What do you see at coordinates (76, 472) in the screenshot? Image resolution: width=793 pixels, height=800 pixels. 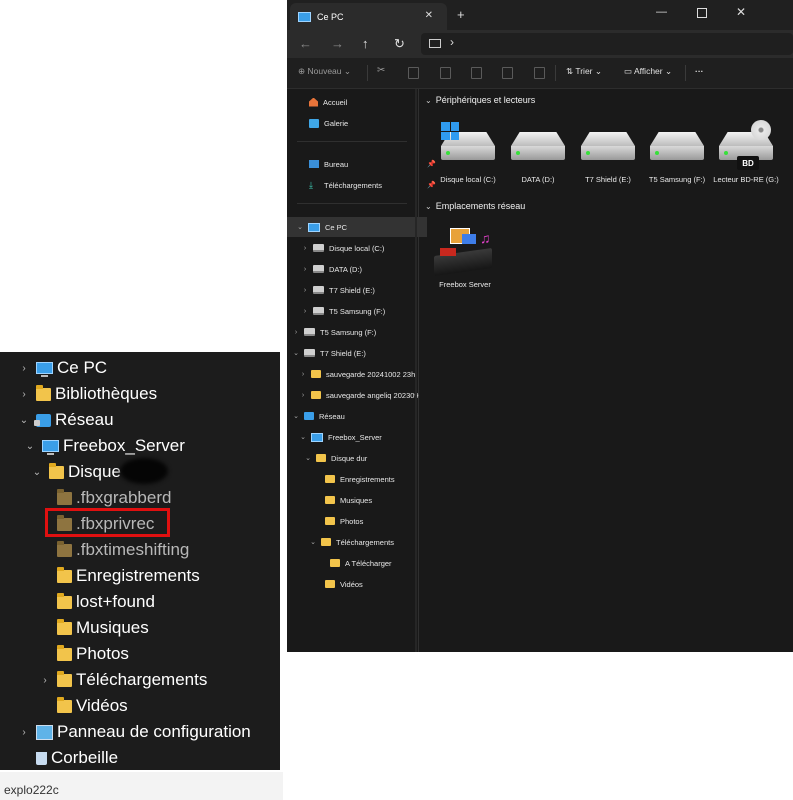 I see `tree-item-disque: ⌄ Disque` at bounding box center [76, 472].